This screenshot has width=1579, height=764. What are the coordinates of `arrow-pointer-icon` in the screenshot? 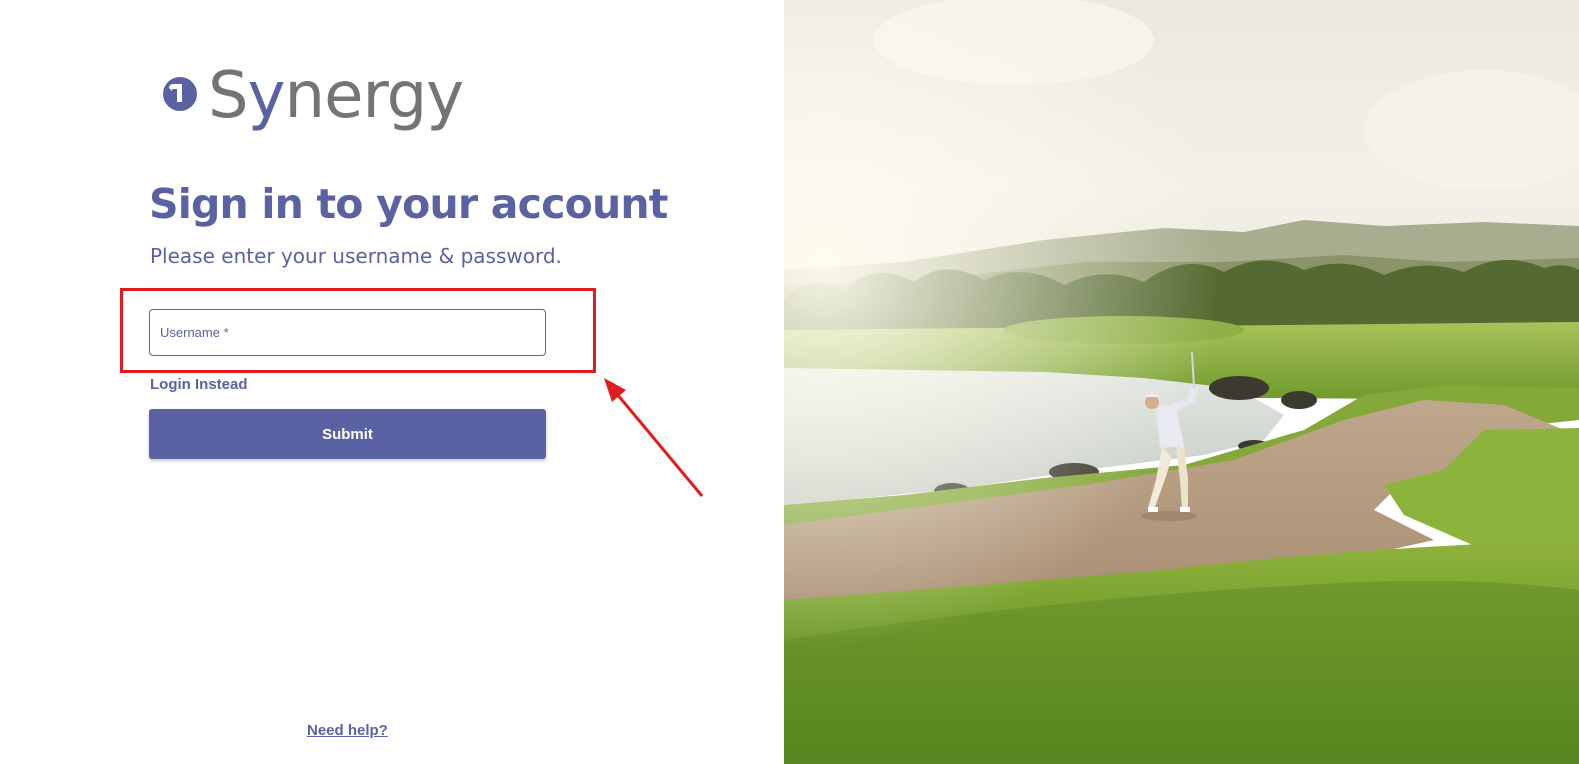 It's located at (654, 437).